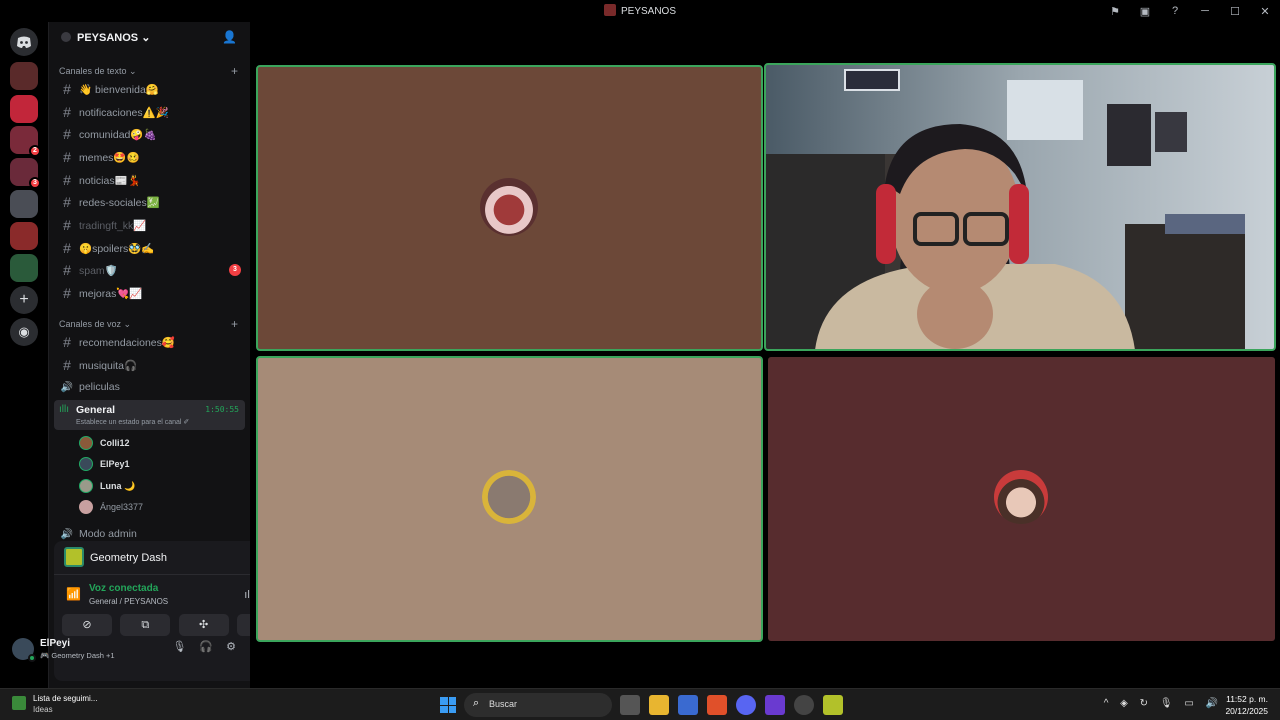  What do you see at coordinates (688, 705) in the screenshot?
I see `store-icon` at bounding box center [688, 705].